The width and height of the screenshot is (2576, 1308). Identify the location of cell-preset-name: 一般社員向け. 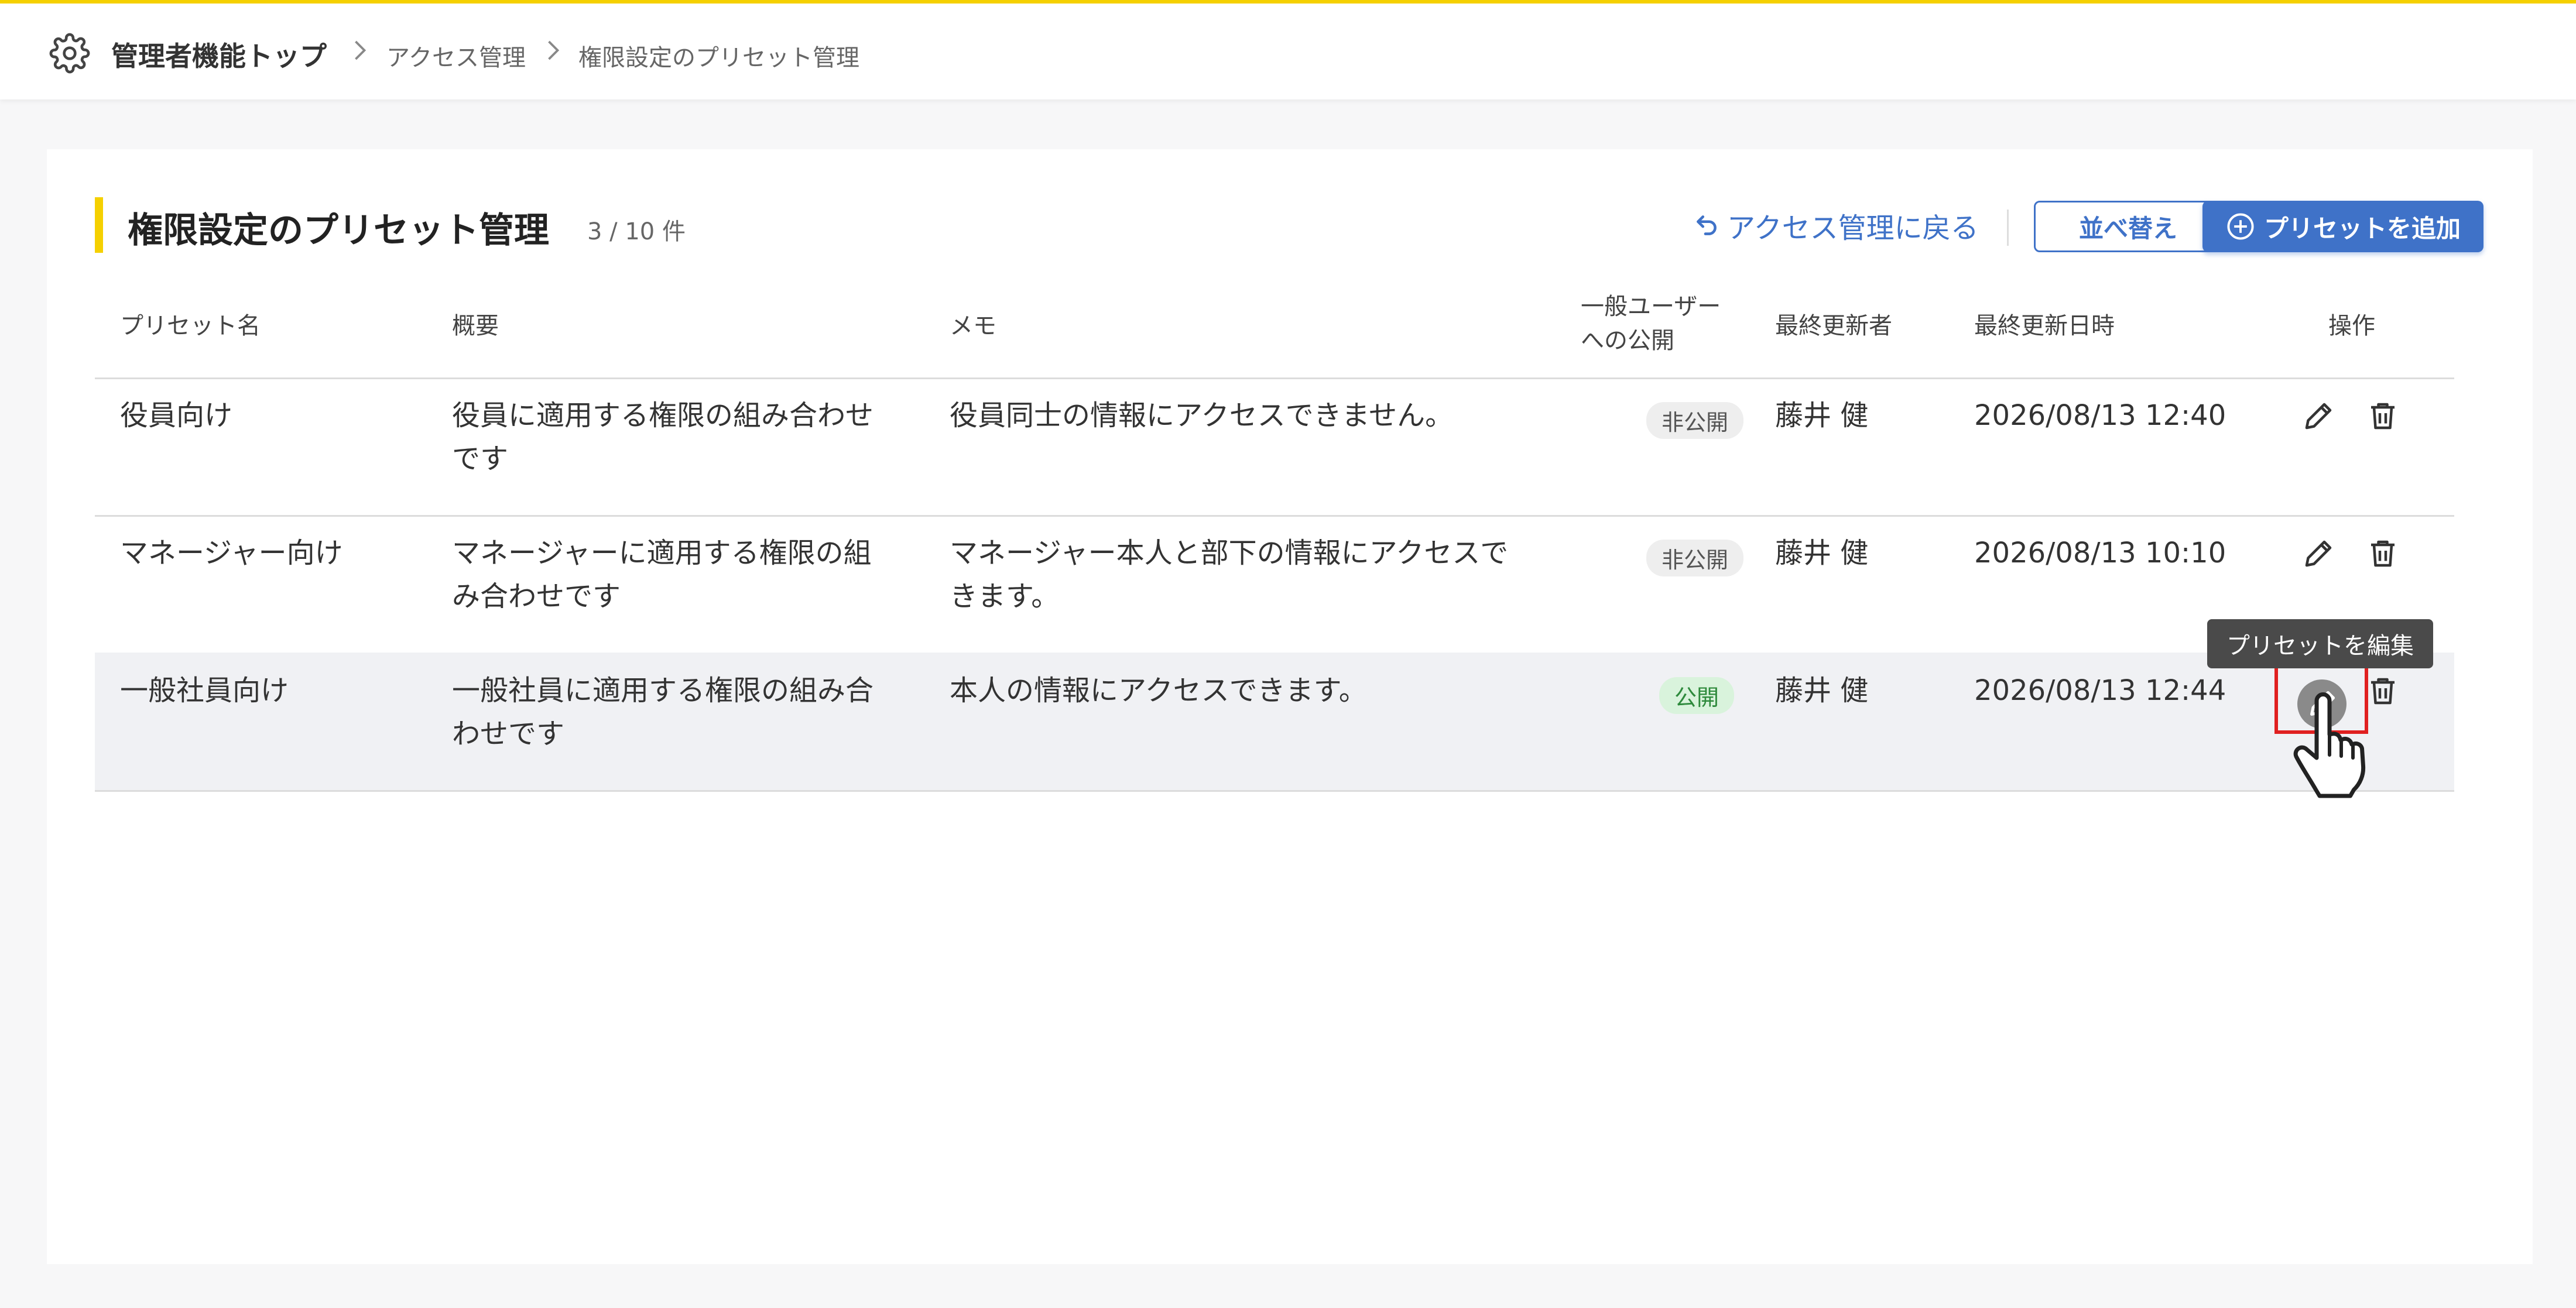
(204, 690).